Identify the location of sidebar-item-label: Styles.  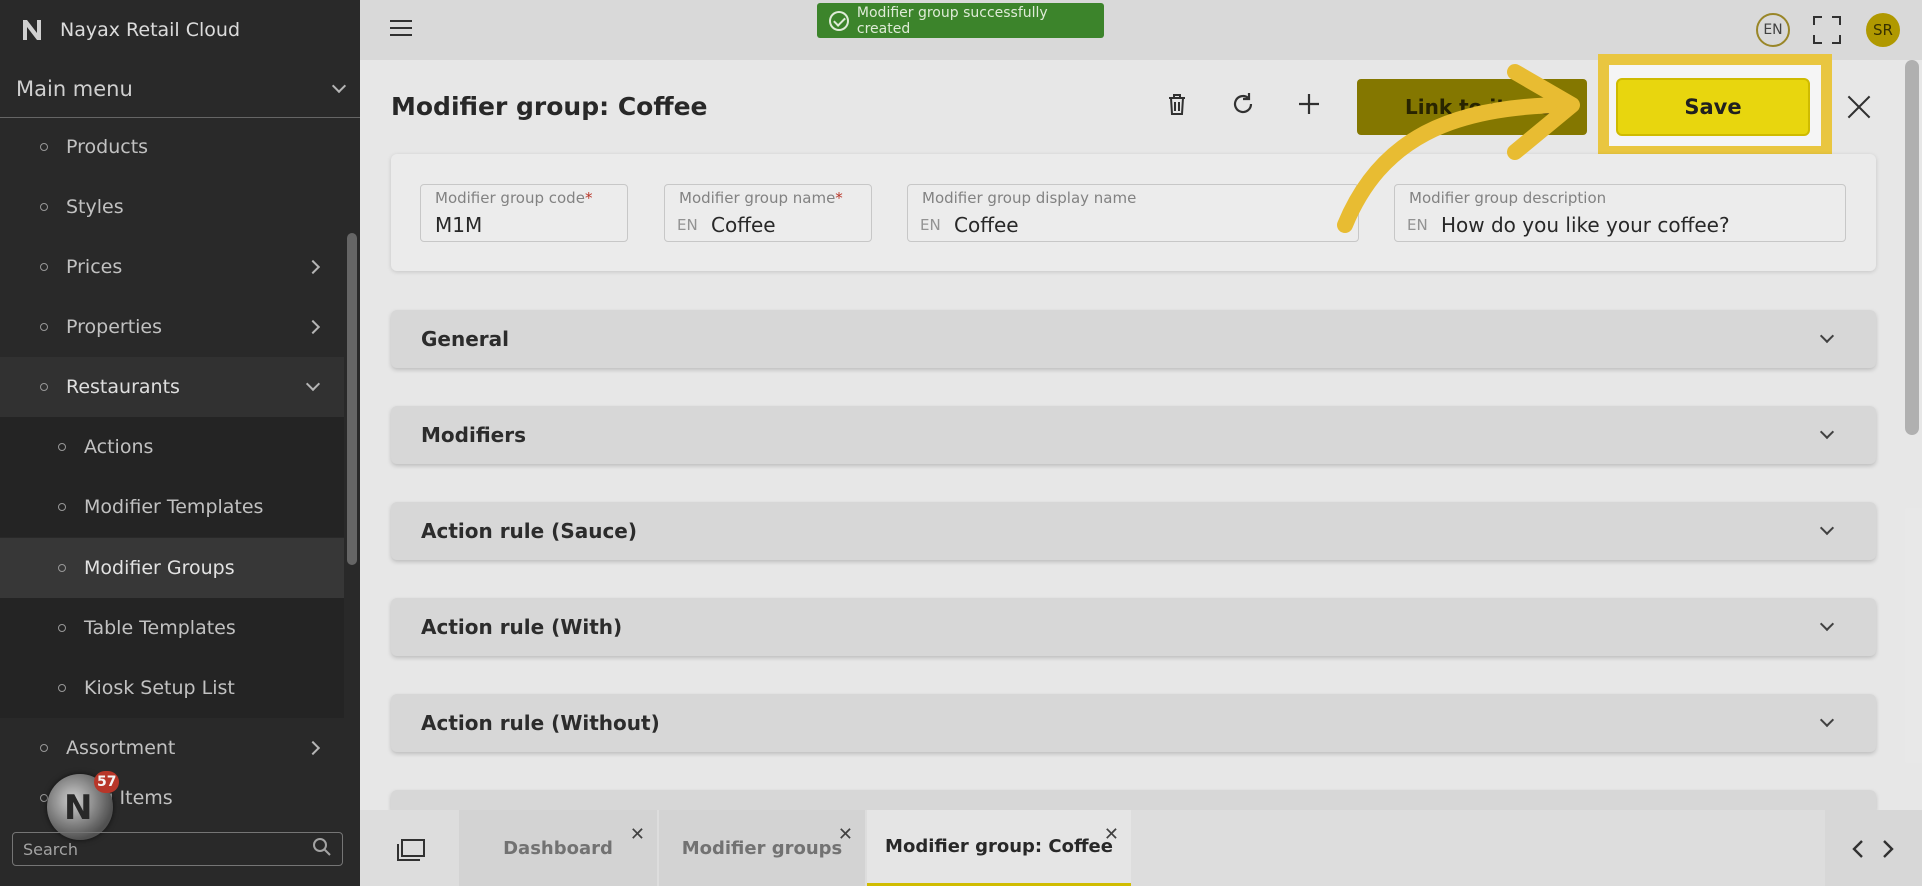
(95, 207).